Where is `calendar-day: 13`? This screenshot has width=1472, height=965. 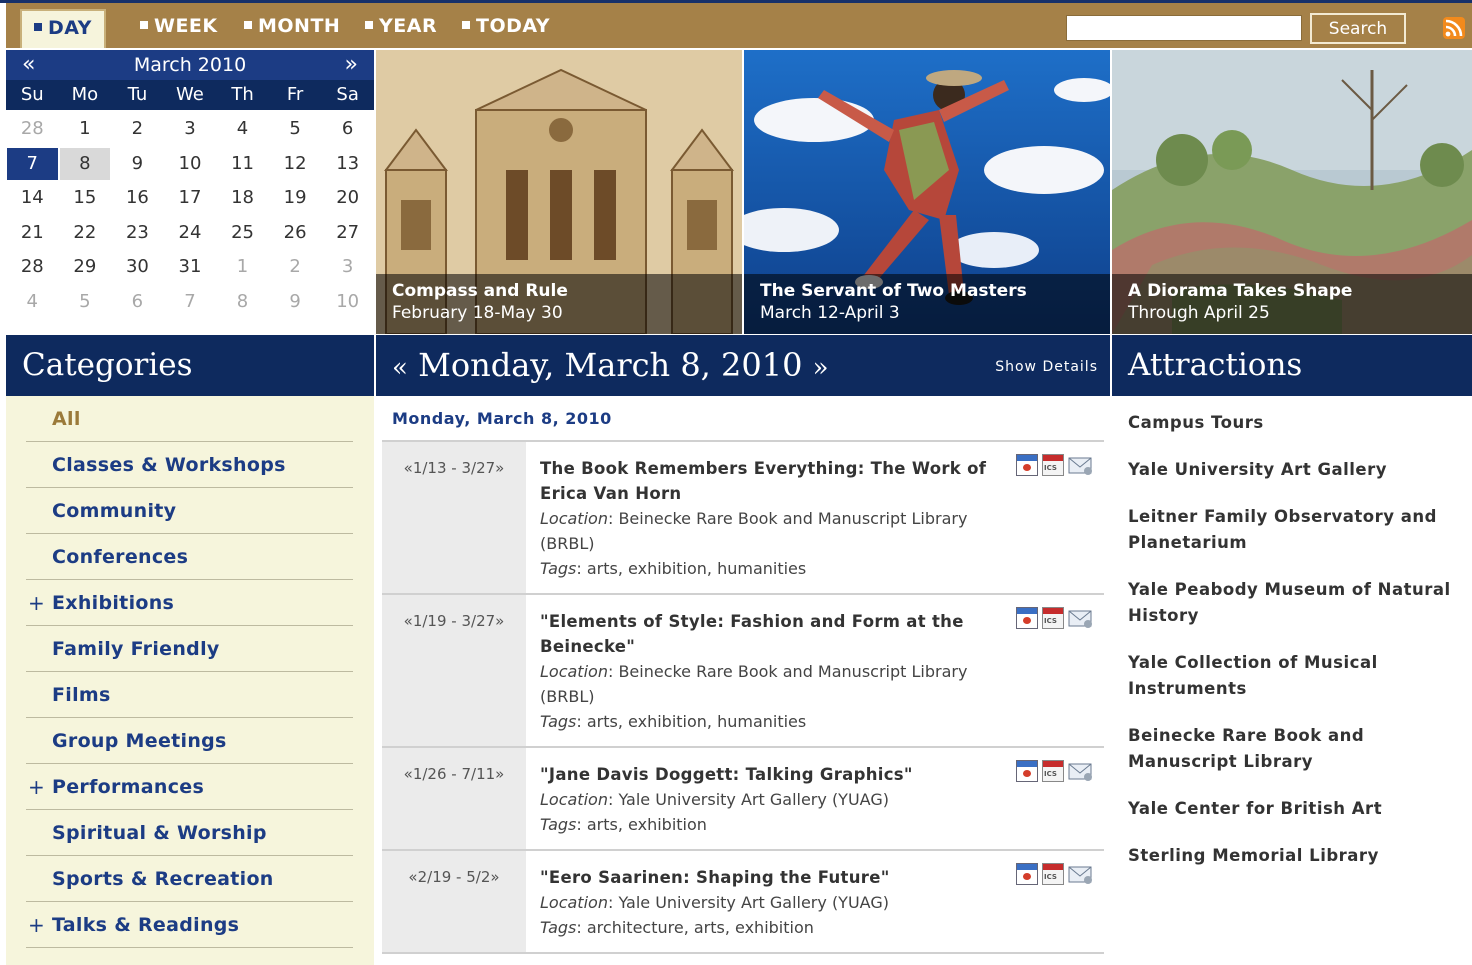
calendar-day: 13 is located at coordinates (347, 164).